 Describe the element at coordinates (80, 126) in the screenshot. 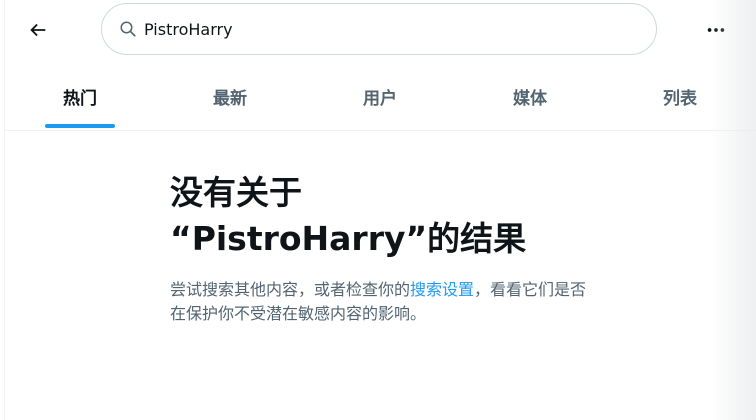

I see `active-tab-indicator` at that location.